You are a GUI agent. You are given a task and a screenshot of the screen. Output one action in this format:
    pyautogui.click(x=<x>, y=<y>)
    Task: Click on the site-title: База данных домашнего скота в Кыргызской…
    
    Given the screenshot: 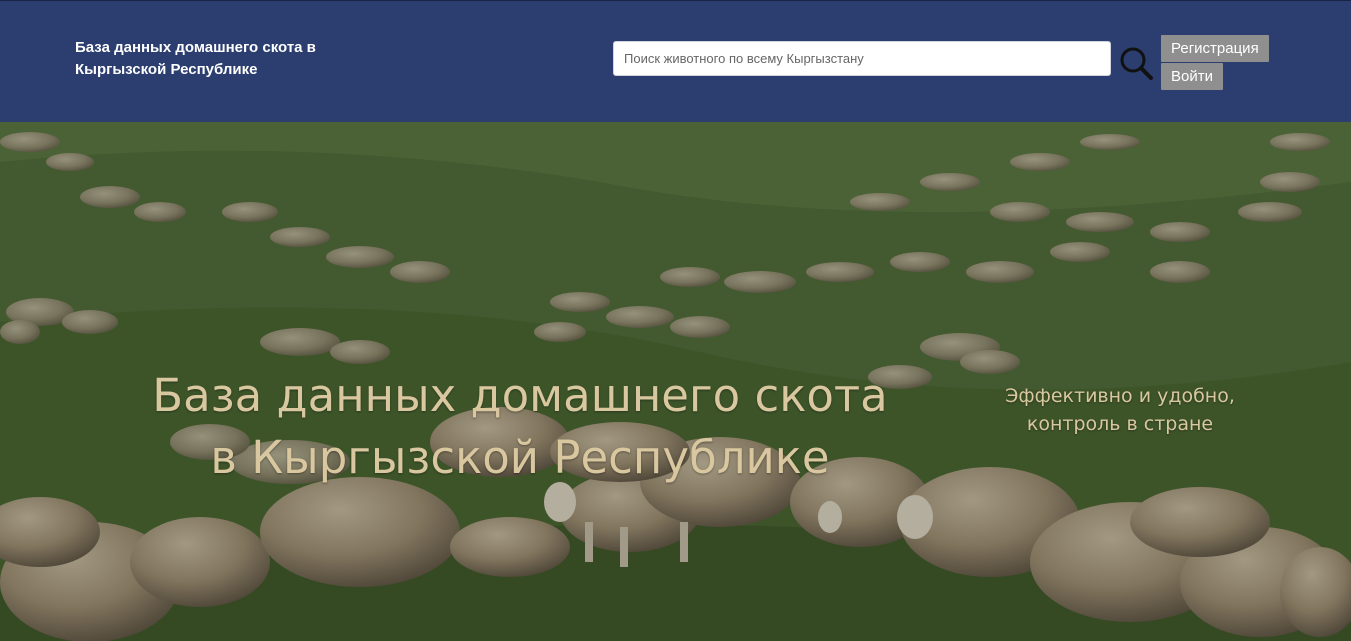 What is the action you would take?
    pyautogui.click(x=215, y=59)
    